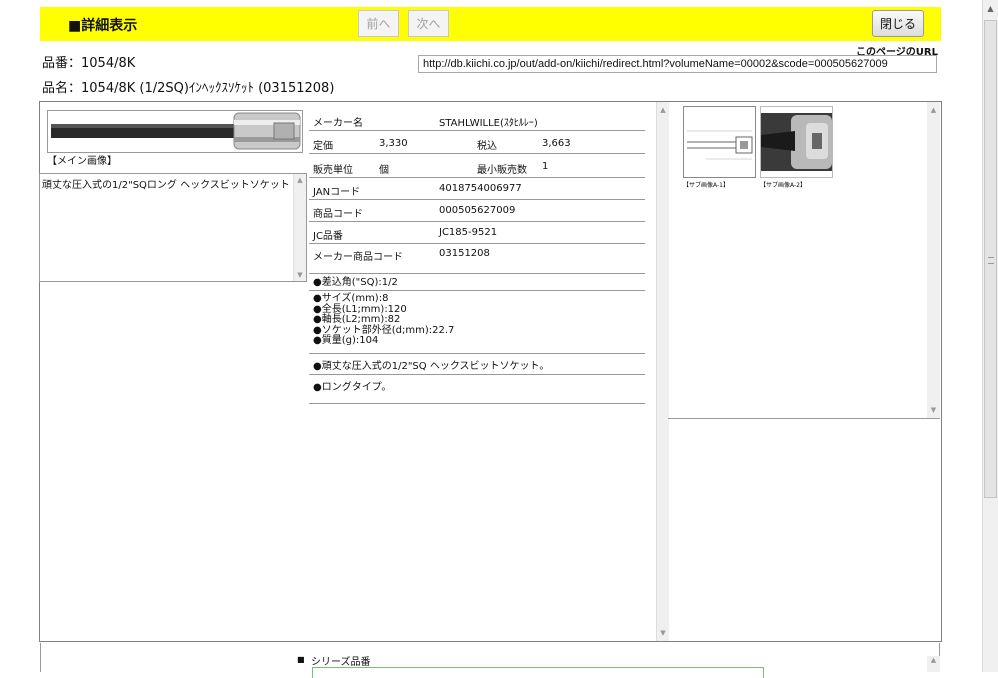  What do you see at coordinates (933, 260) in the screenshot?
I see `sub-image-scrollbar: ▲ ▼` at bounding box center [933, 260].